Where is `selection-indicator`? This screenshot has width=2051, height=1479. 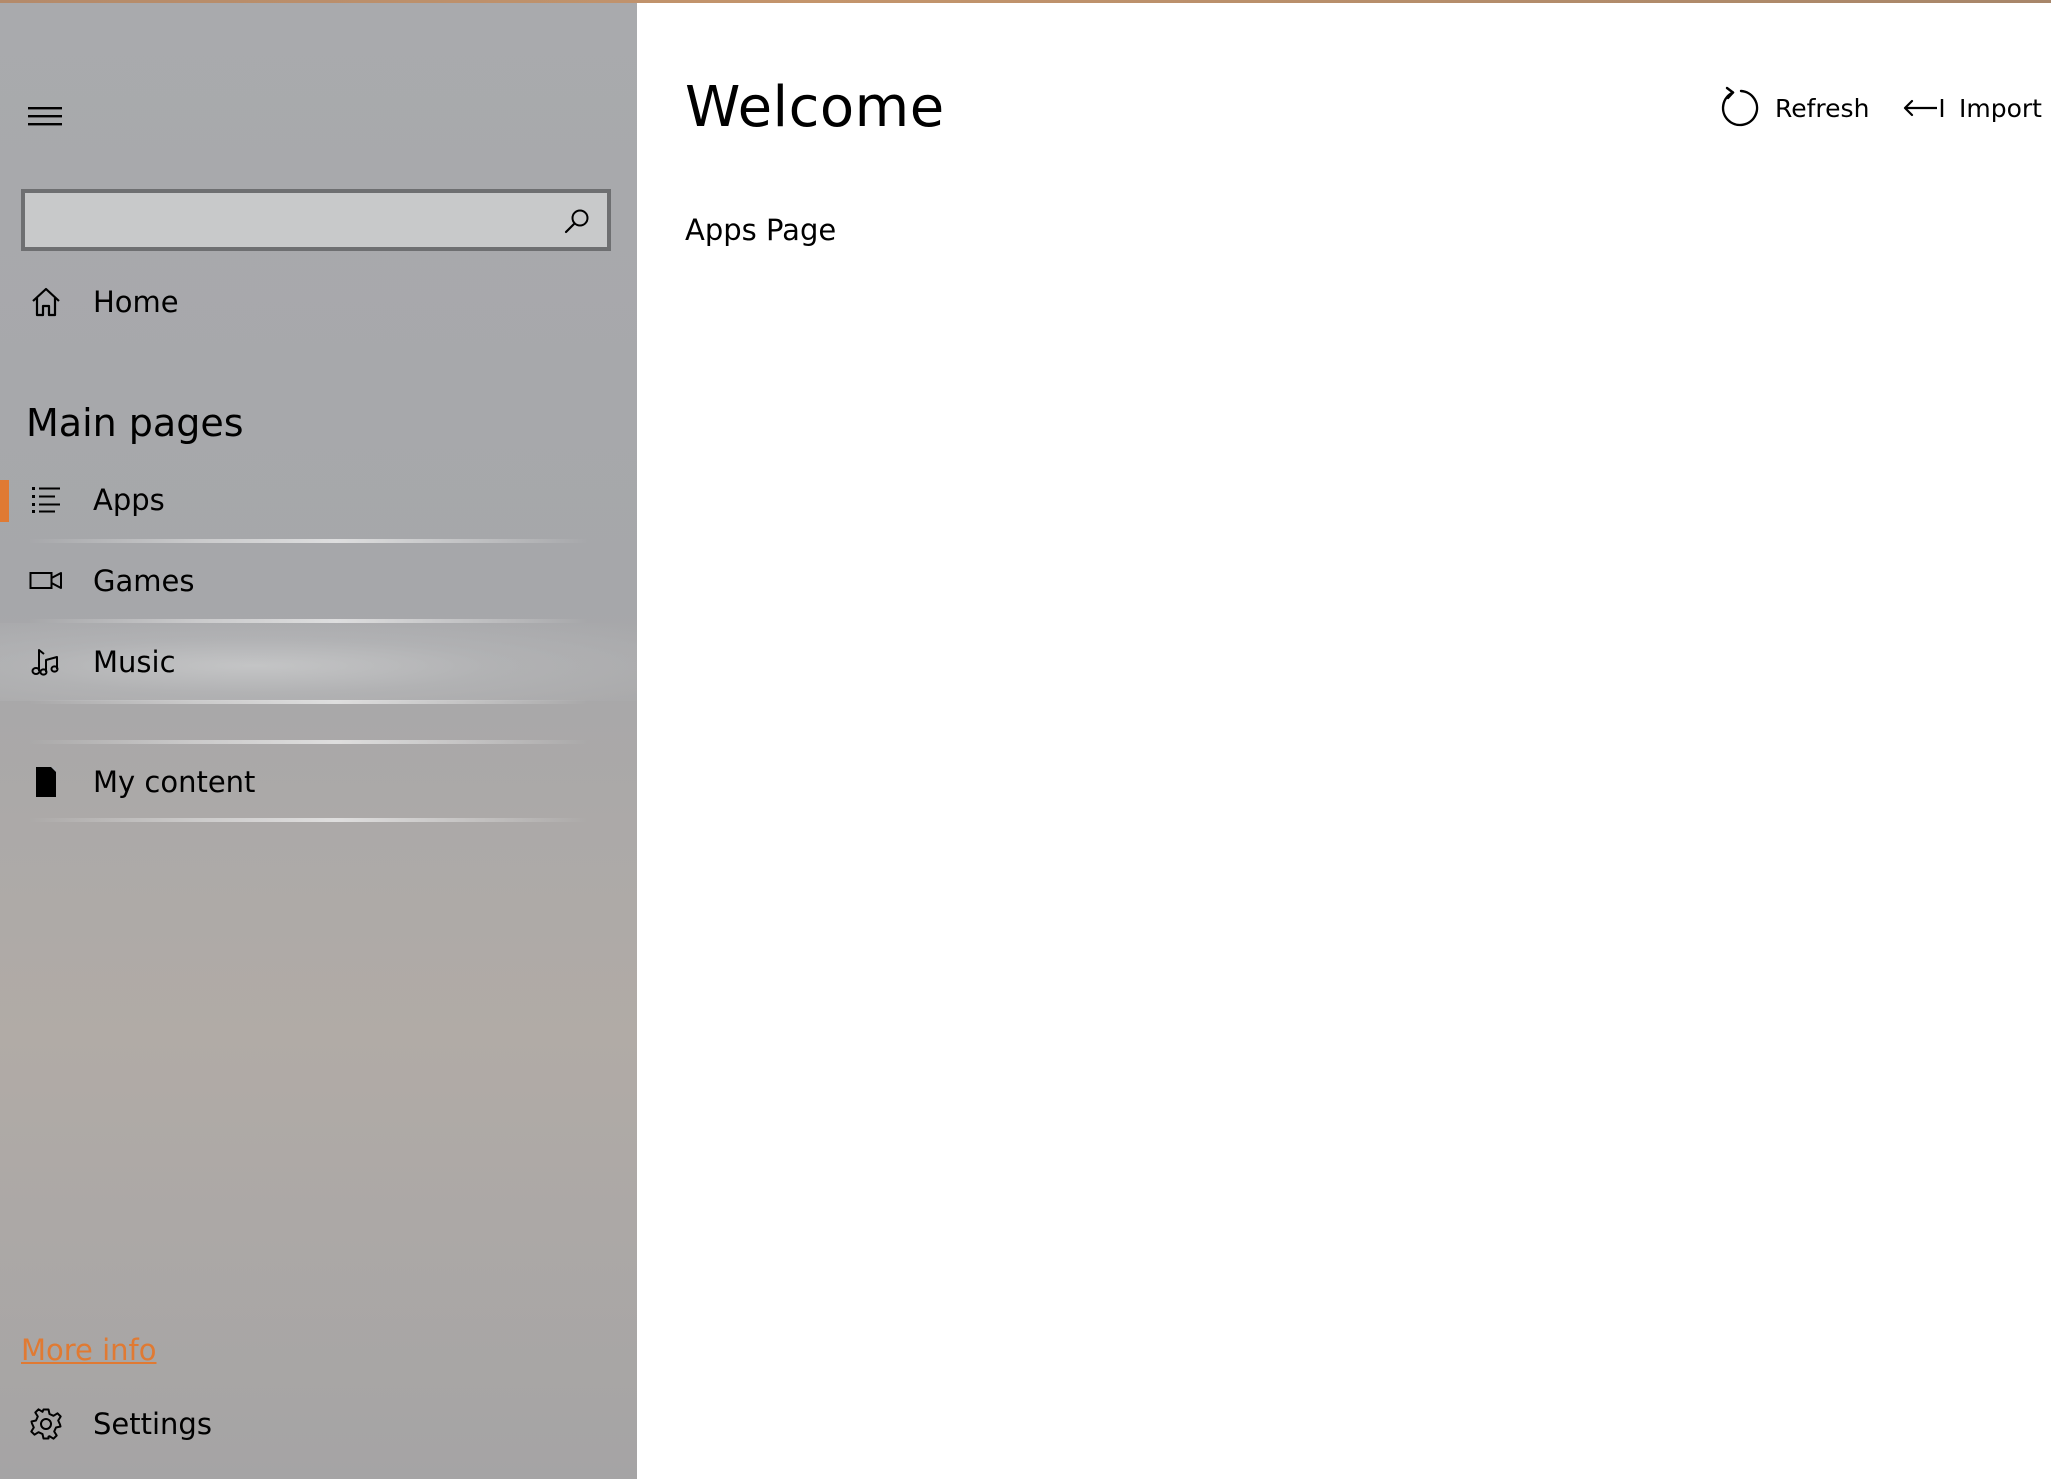
selection-indicator is located at coordinates (4, 501).